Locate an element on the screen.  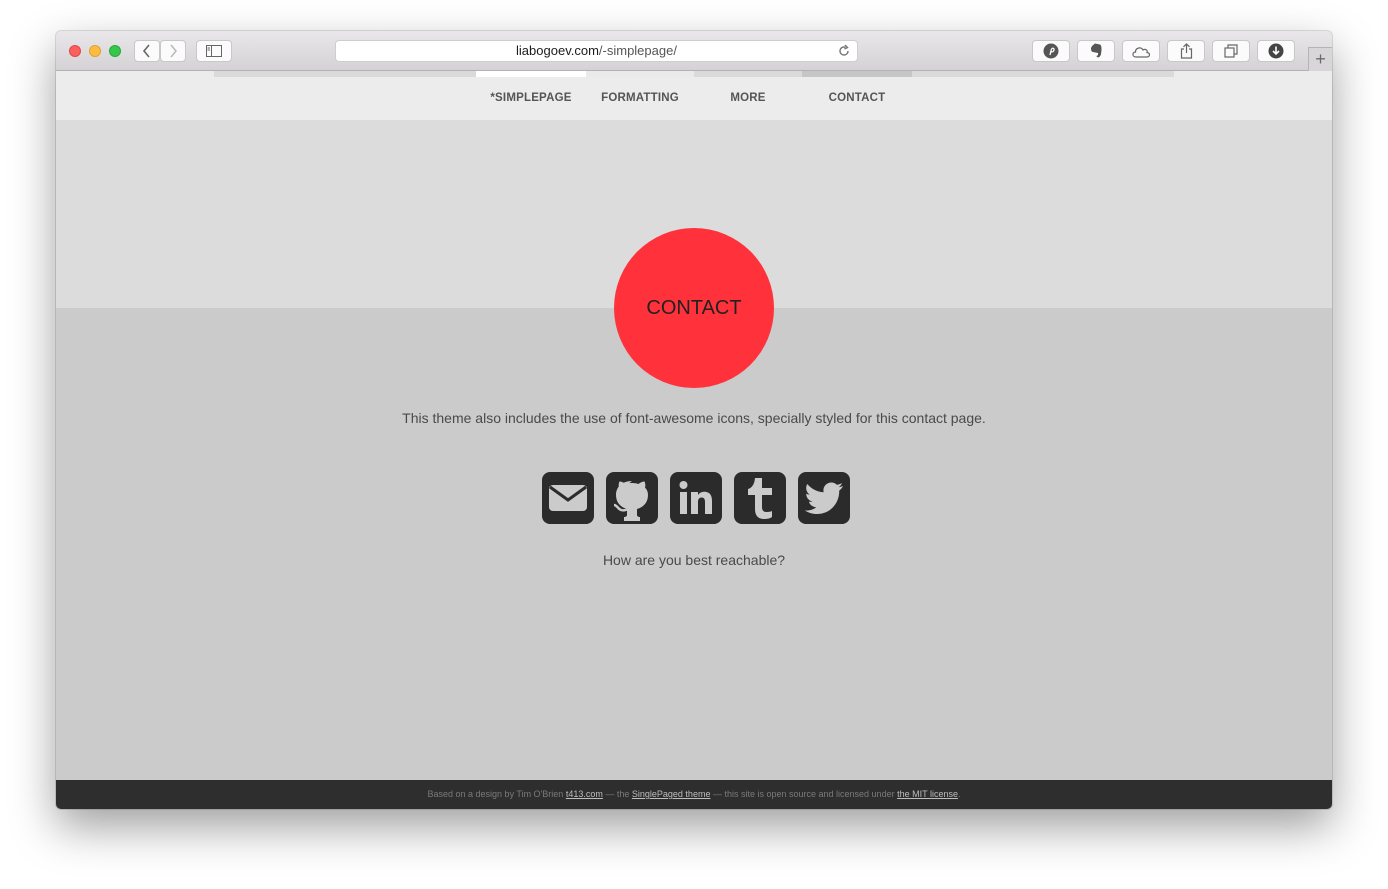
twitter-icon is located at coordinates (824, 498).